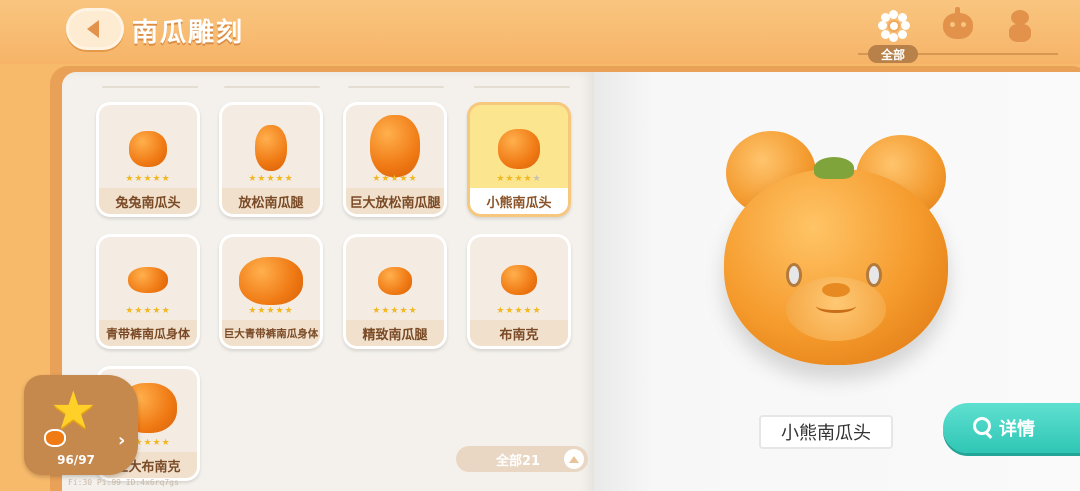 The height and width of the screenshot is (491, 1080). What do you see at coordinates (271, 201) in the screenshot?
I see `item-label: 放松南瓜腿` at bounding box center [271, 201].